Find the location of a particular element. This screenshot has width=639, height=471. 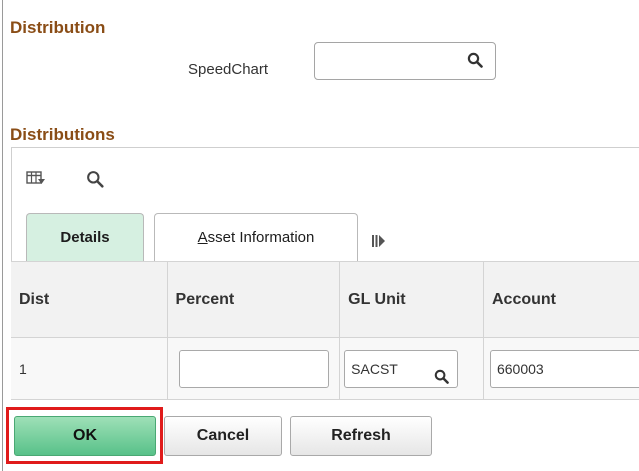

show-all-tabs-icon is located at coordinates (379, 243).